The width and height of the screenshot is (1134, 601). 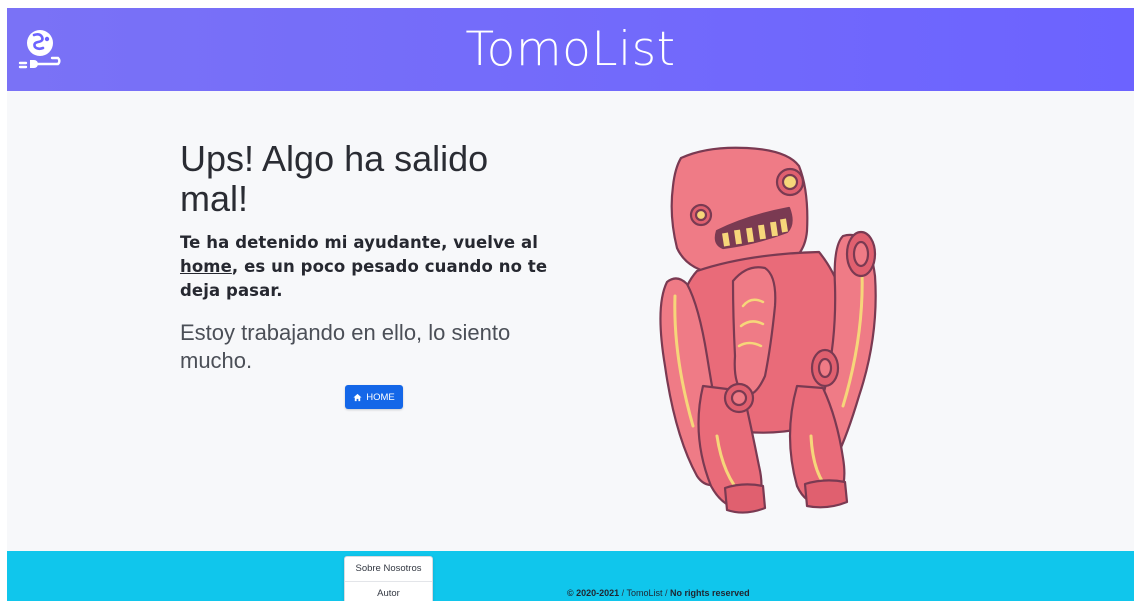 What do you see at coordinates (334, 178) in the screenshot?
I see `error-title: Ups! Algo ha salido mal!` at bounding box center [334, 178].